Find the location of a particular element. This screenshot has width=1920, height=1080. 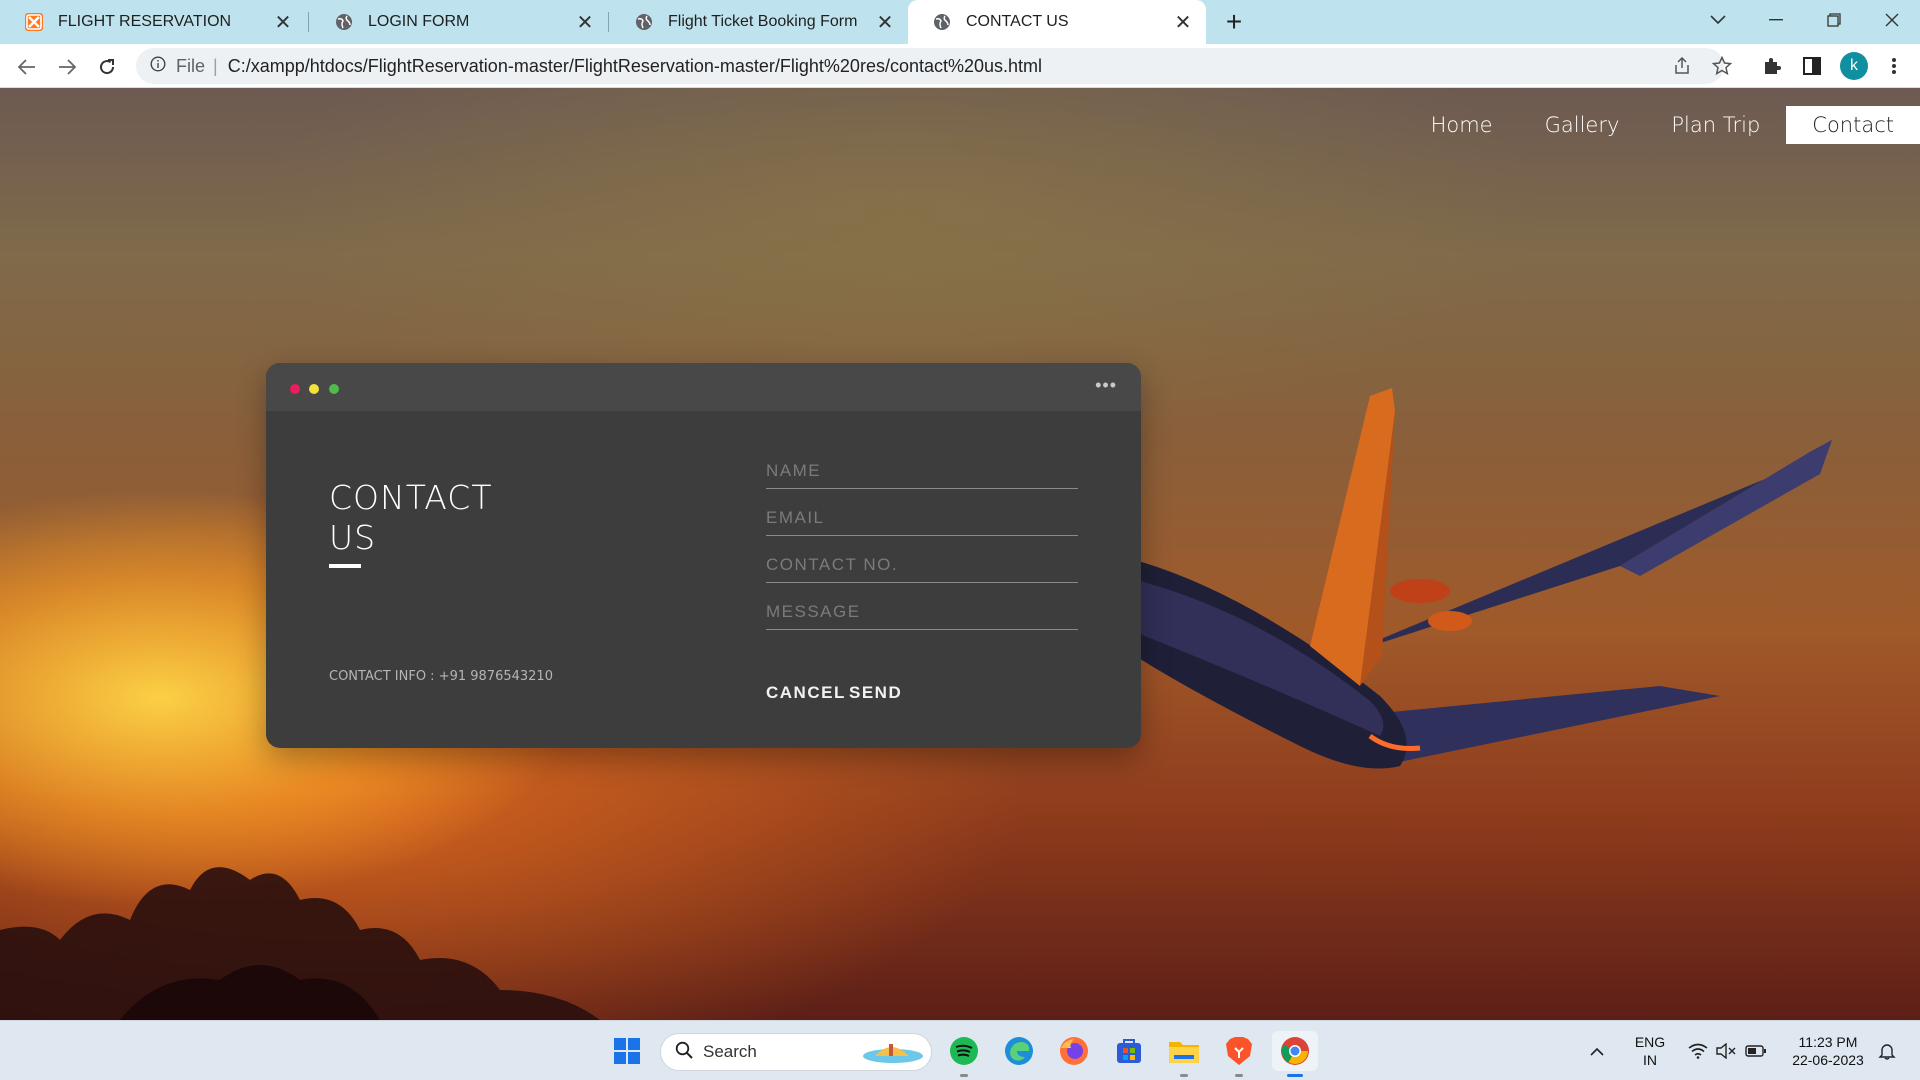

message-input is located at coordinates (922, 612).